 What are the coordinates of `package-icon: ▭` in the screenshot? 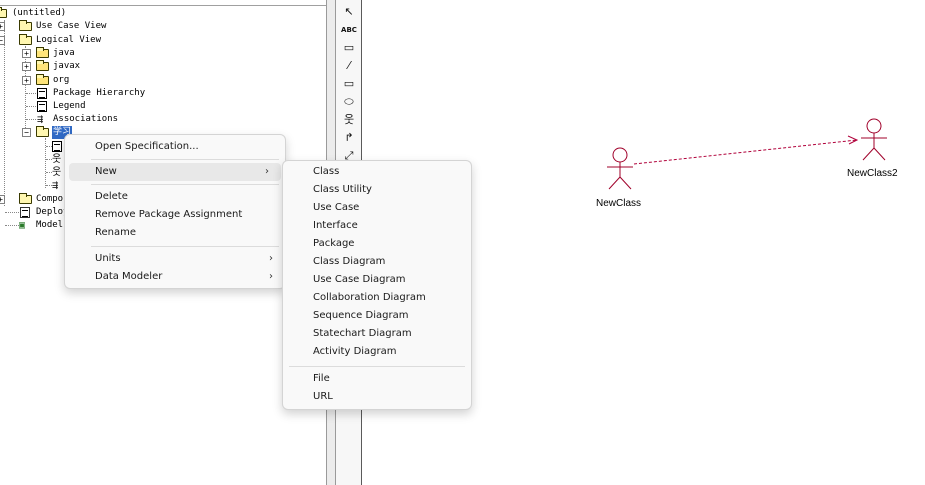 It's located at (349, 84).